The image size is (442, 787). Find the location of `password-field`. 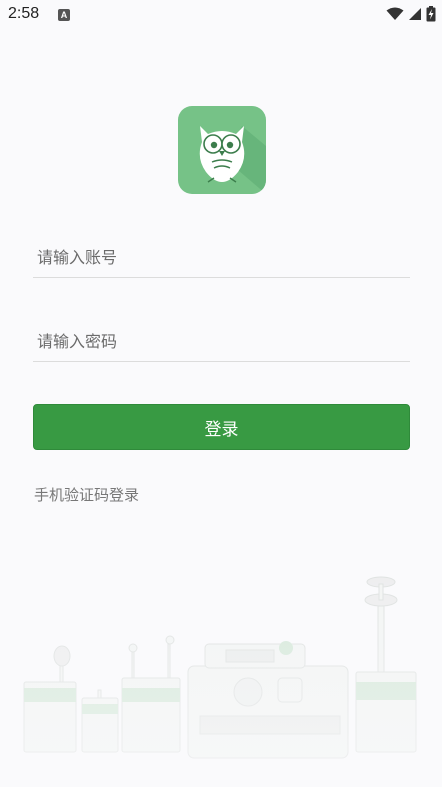

password-field is located at coordinates (221, 338).